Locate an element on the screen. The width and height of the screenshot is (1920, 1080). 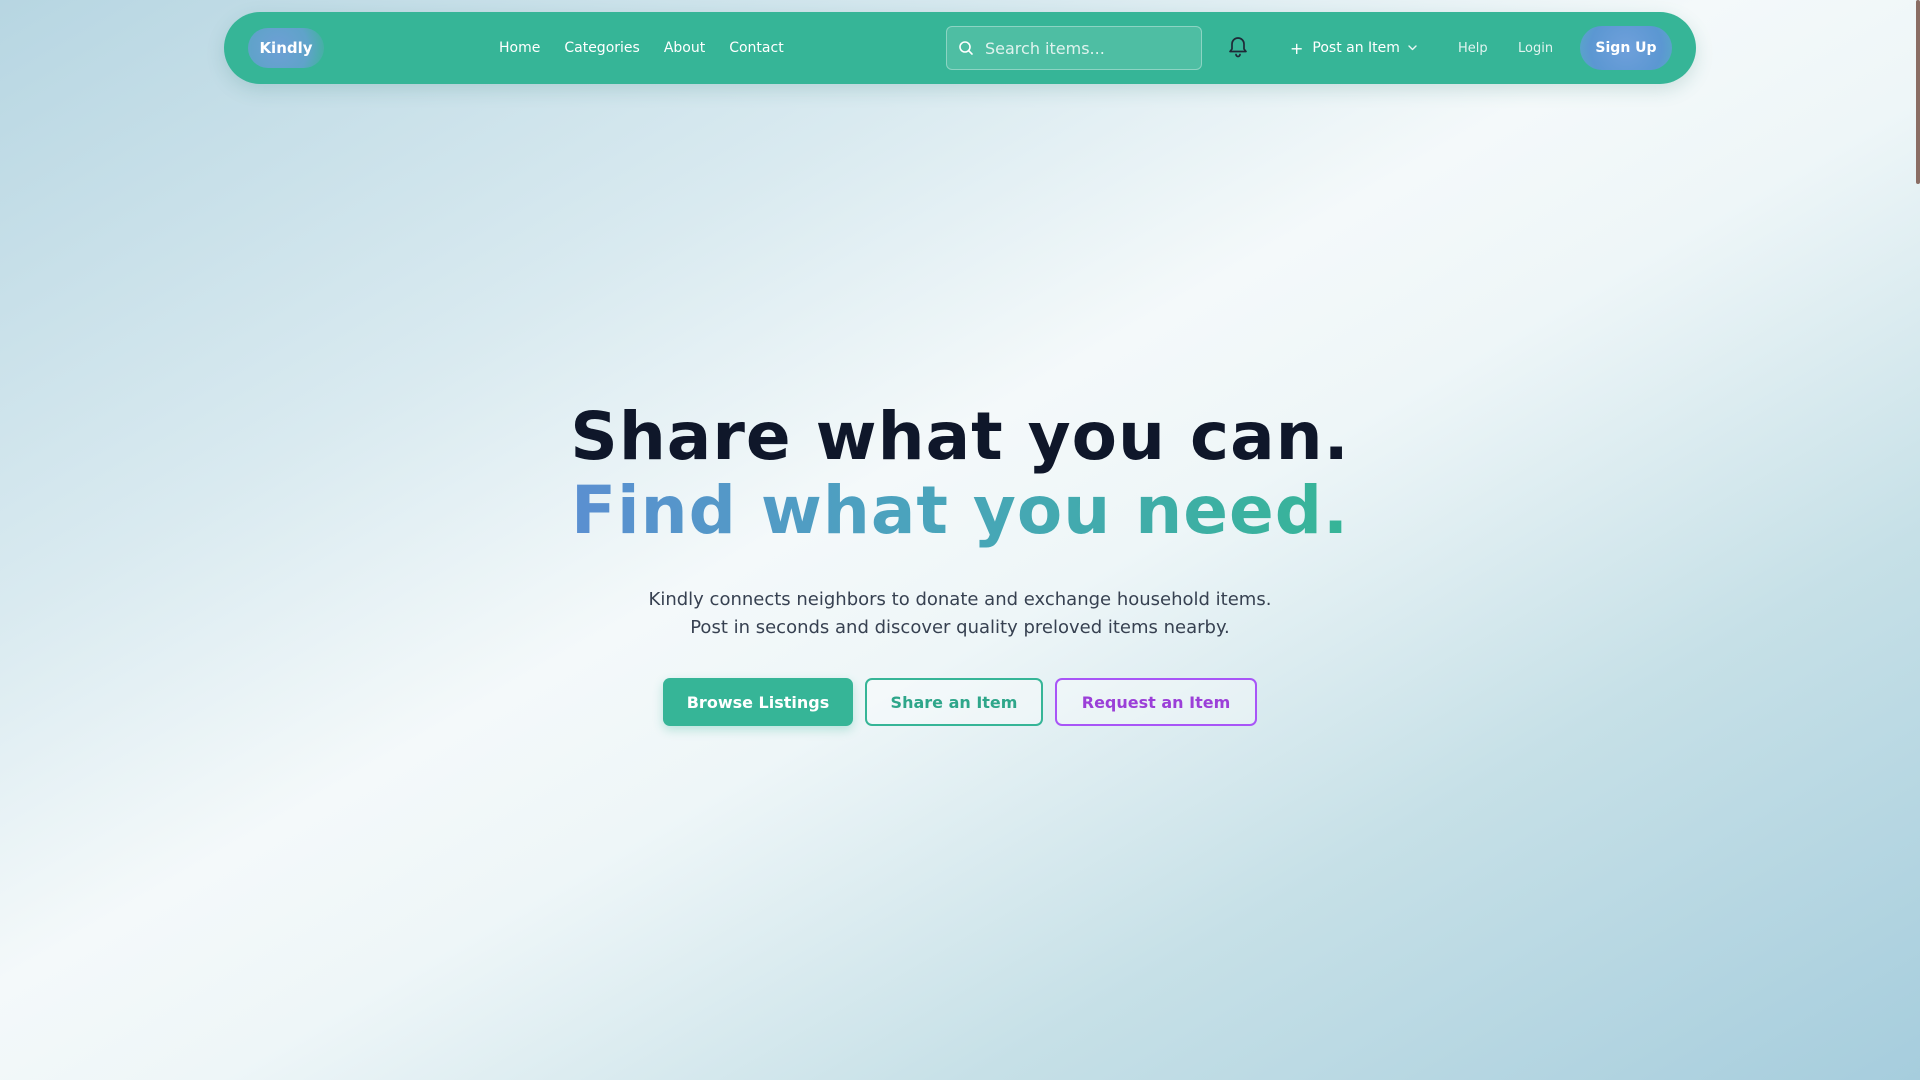
help-link: Help is located at coordinates (1473, 48).